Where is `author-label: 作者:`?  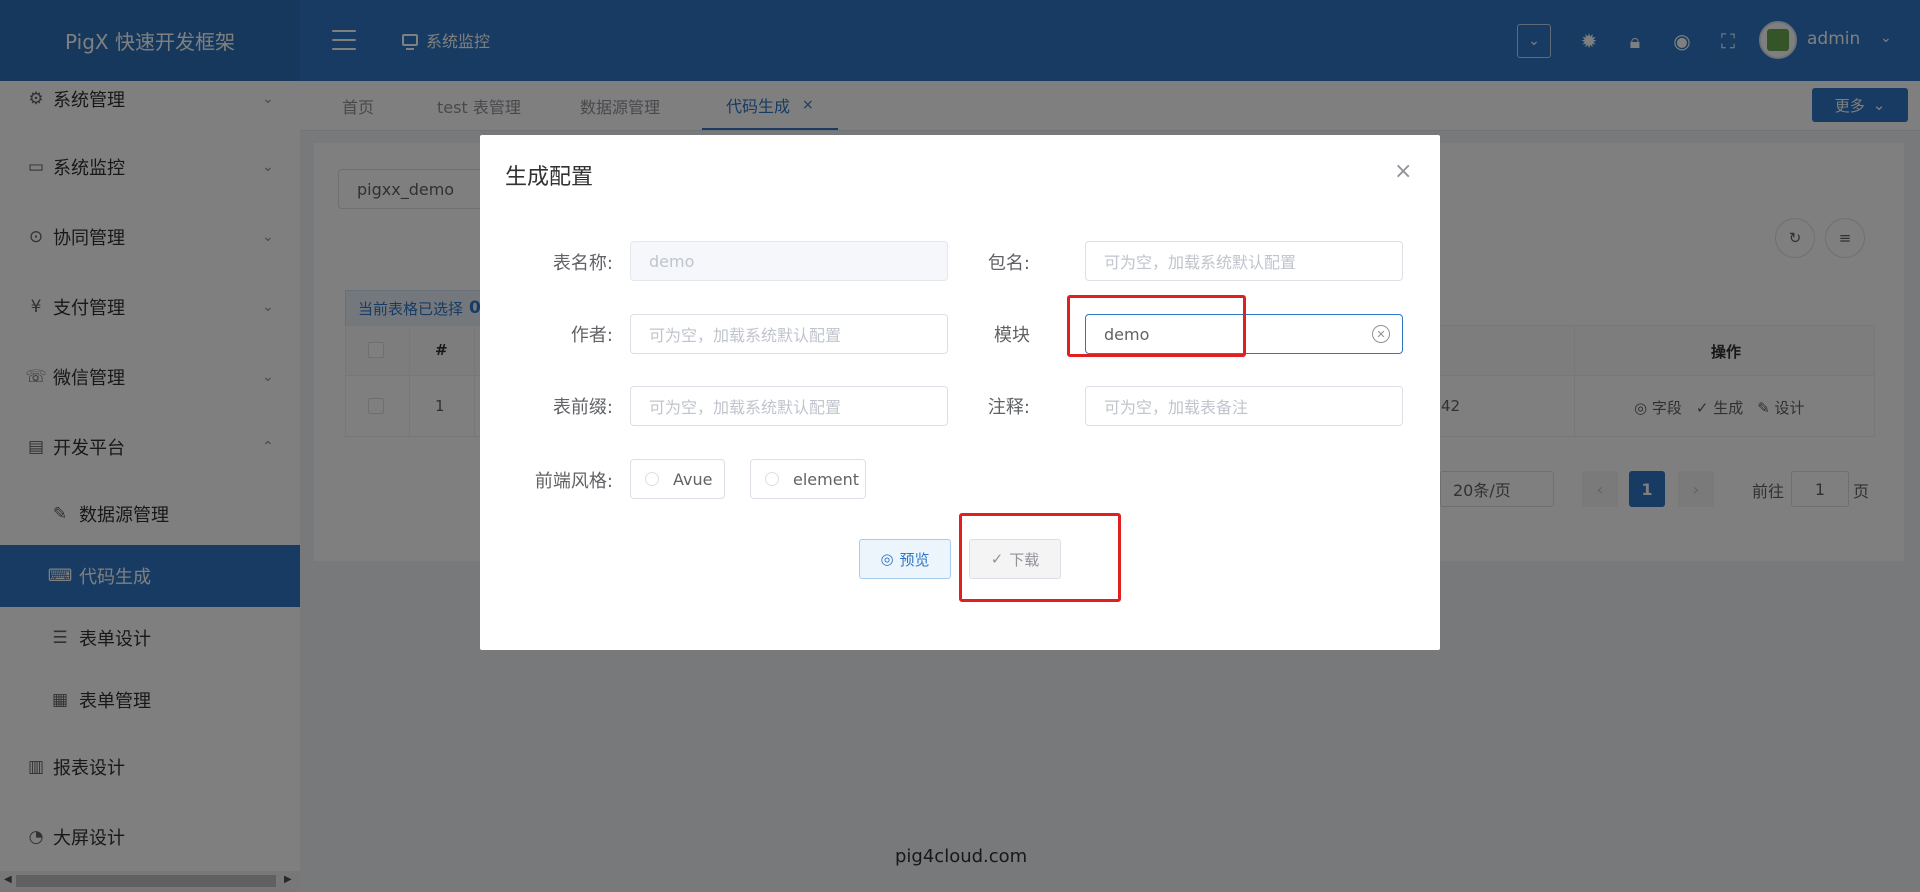 author-label: 作者: is located at coordinates (591, 335).